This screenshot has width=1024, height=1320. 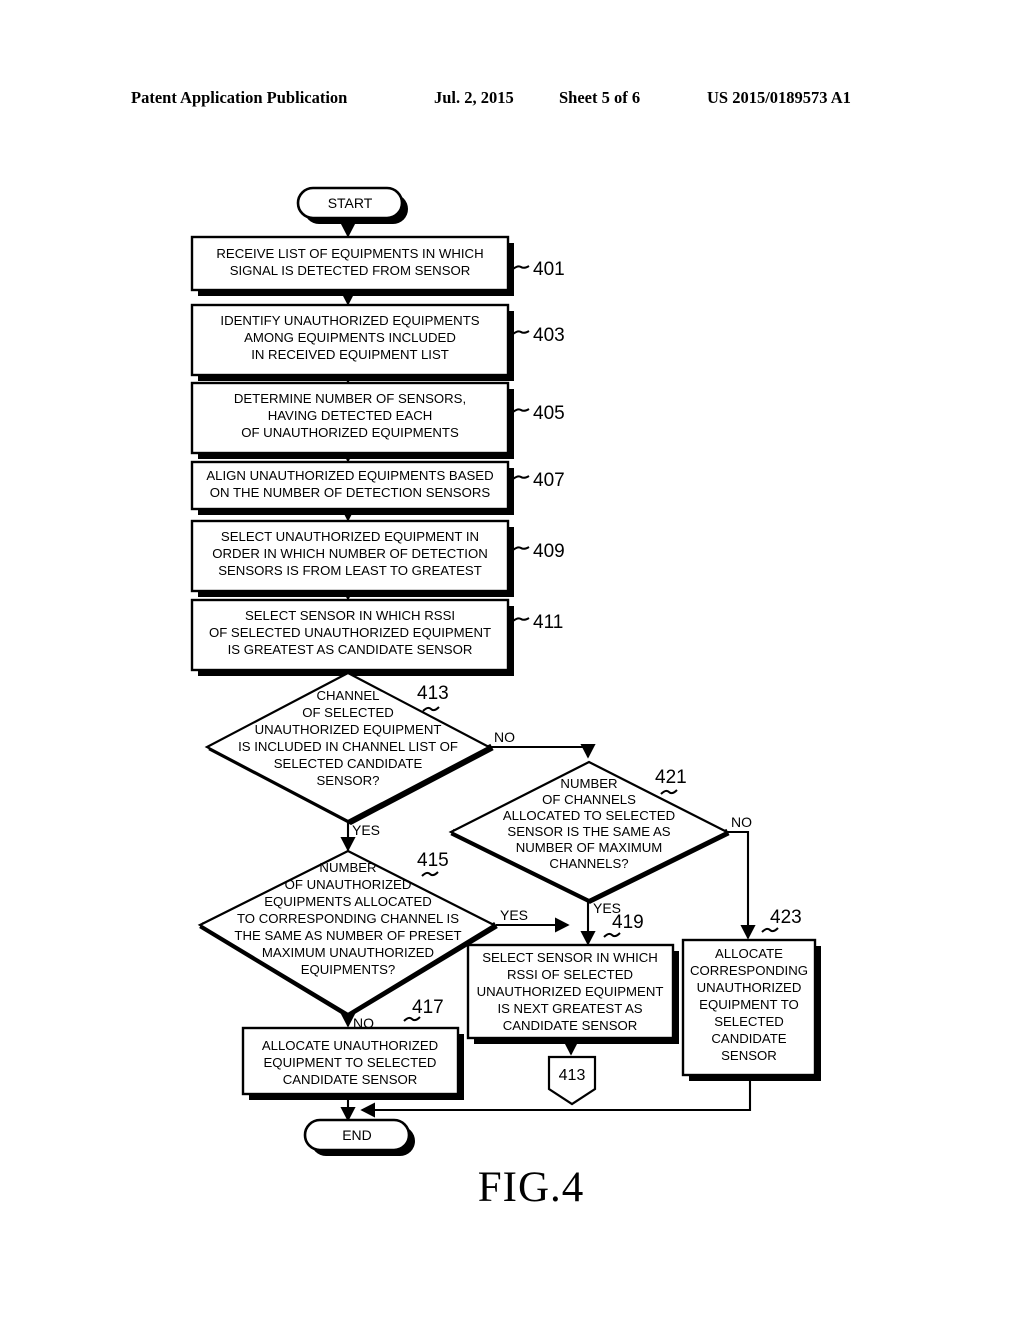 What do you see at coordinates (549, 413) in the screenshot?
I see `ref-number-405: 405` at bounding box center [549, 413].